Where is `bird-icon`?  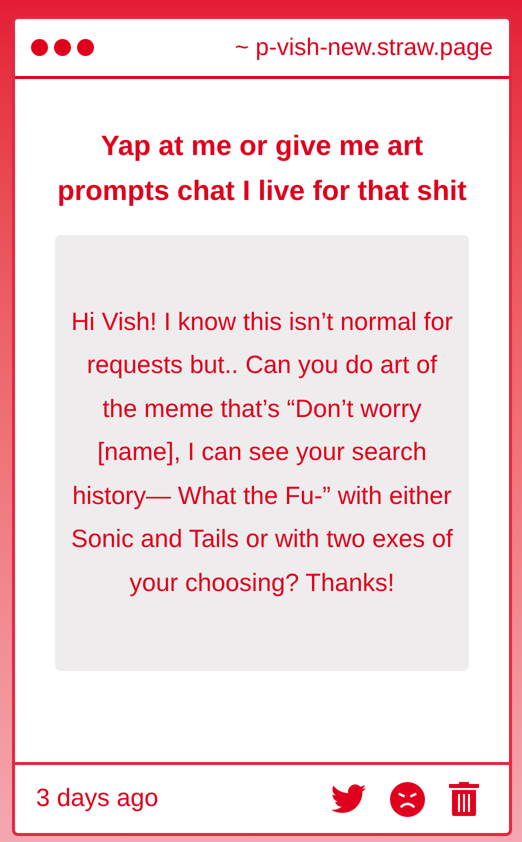 bird-icon is located at coordinates (348, 799).